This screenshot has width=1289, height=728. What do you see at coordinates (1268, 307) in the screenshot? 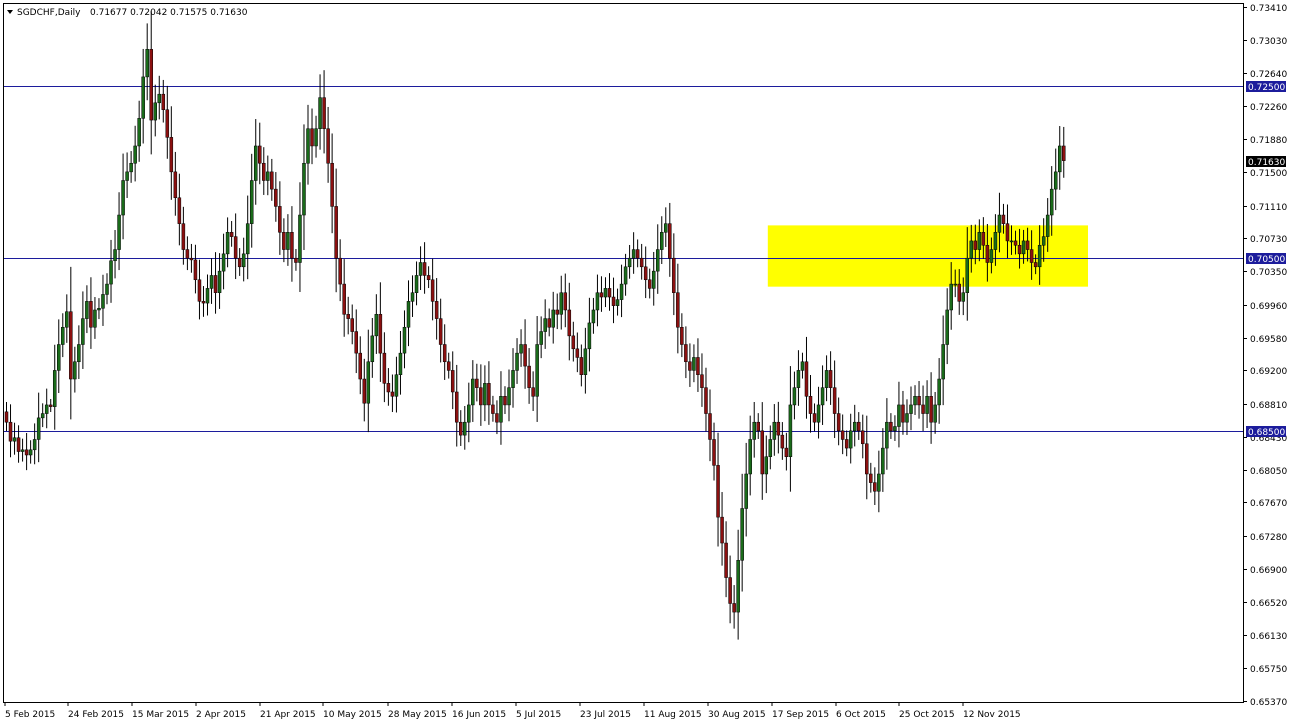
I see `y-tick-label: 0.69960` at bounding box center [1268, 307].